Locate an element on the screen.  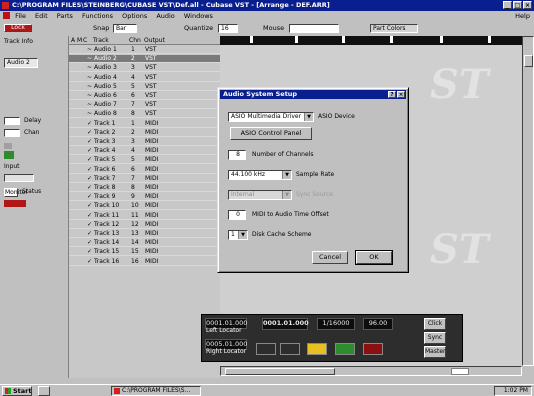
track-row: ✓ Track 3 3 MIDI is located at coordinates (145, 142).